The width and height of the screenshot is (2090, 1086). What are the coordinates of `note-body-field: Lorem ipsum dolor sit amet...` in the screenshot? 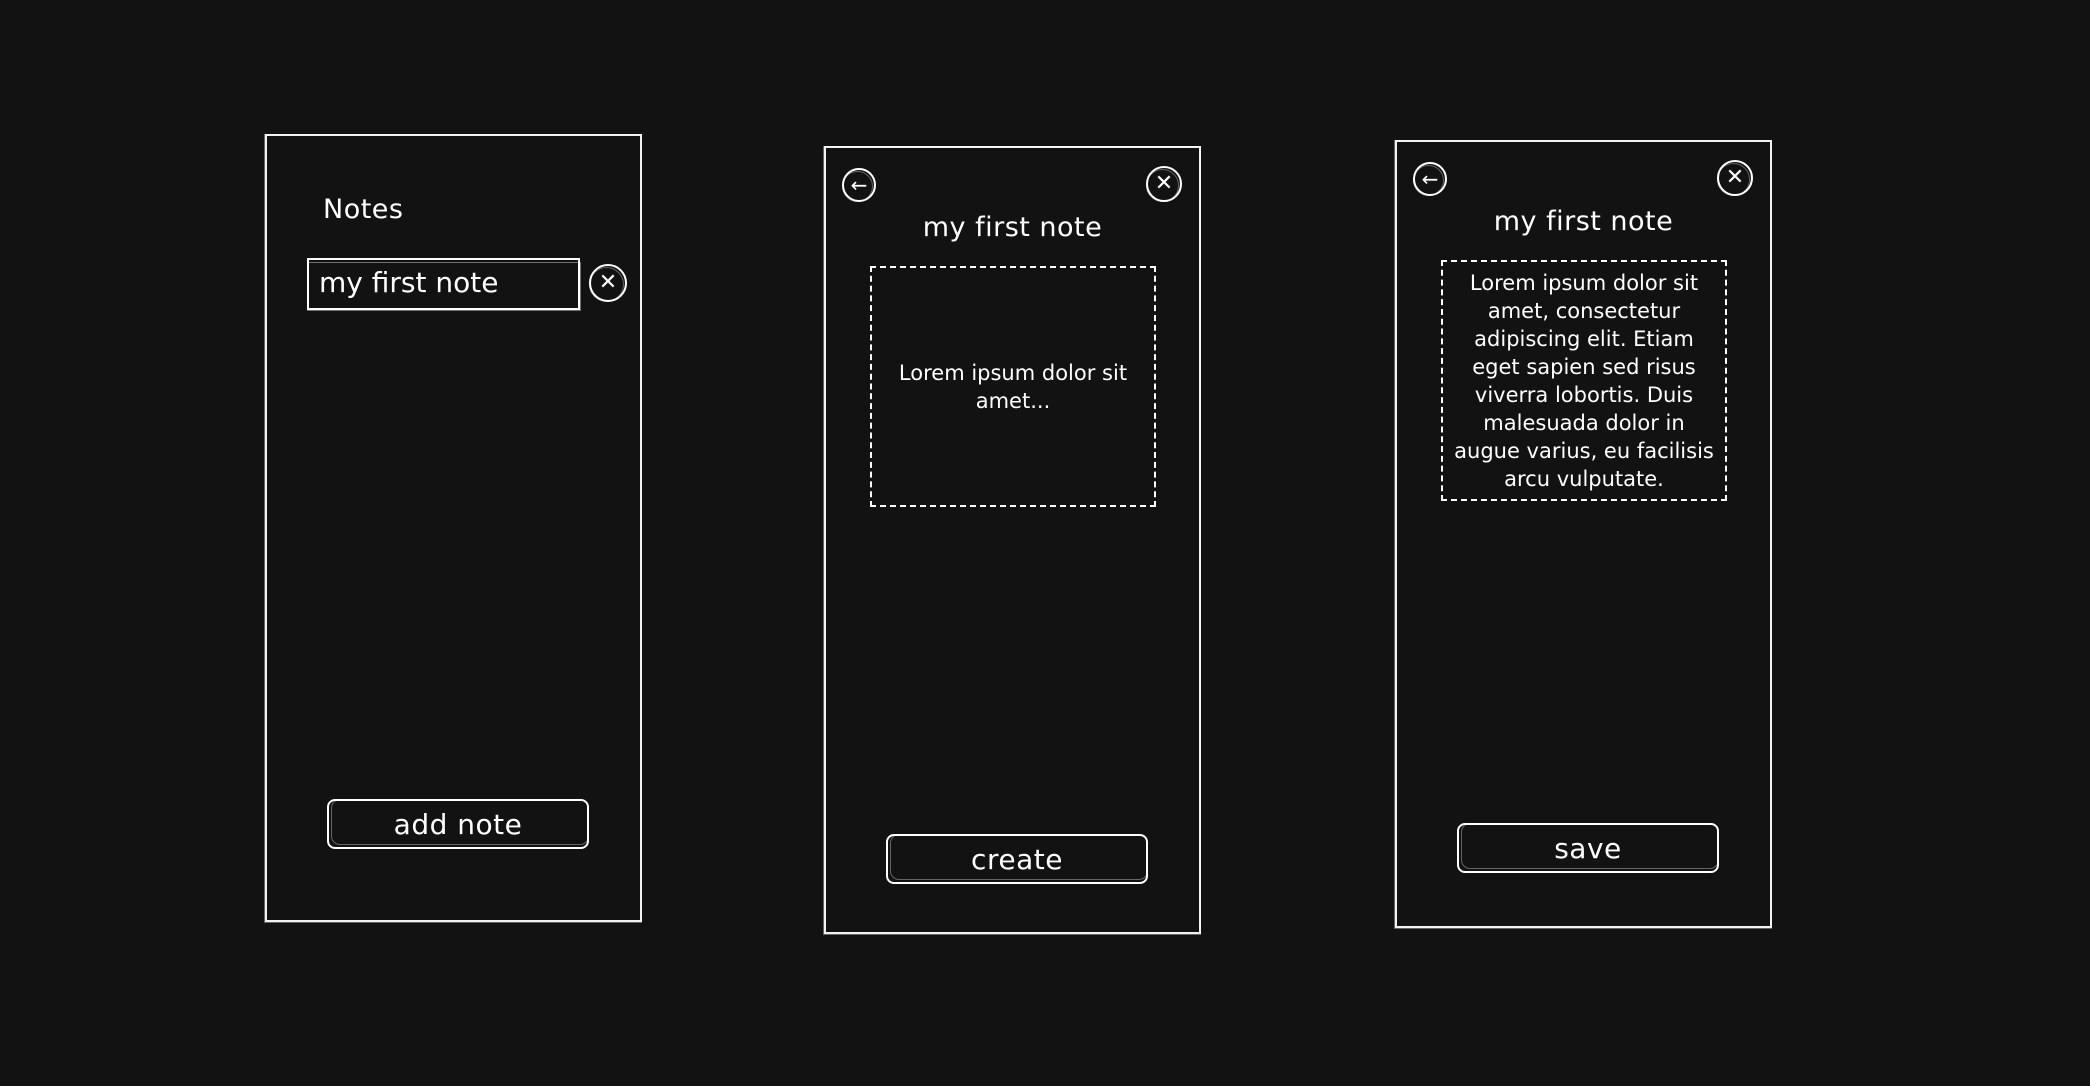 It's located at (1013, 386).